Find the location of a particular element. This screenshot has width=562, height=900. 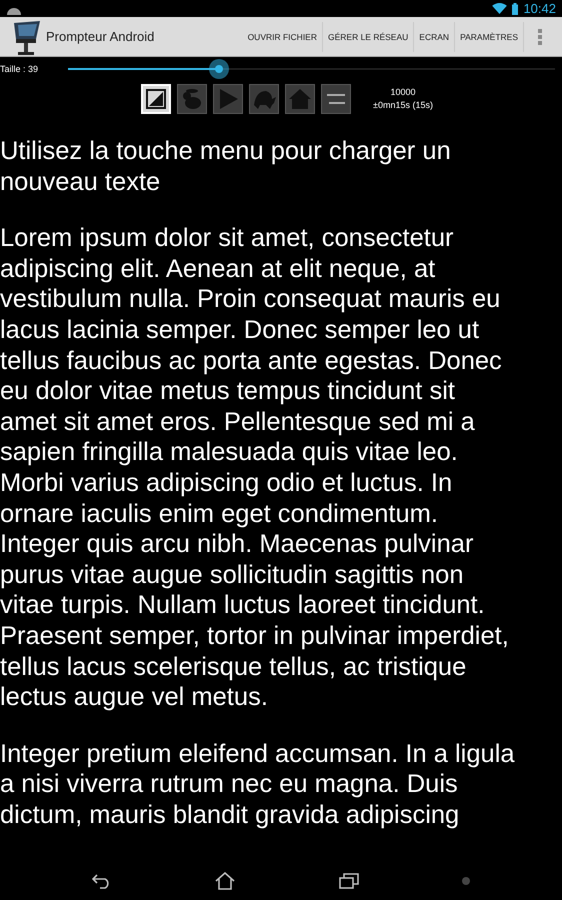

home-icon is located at coordinates (225, 881).